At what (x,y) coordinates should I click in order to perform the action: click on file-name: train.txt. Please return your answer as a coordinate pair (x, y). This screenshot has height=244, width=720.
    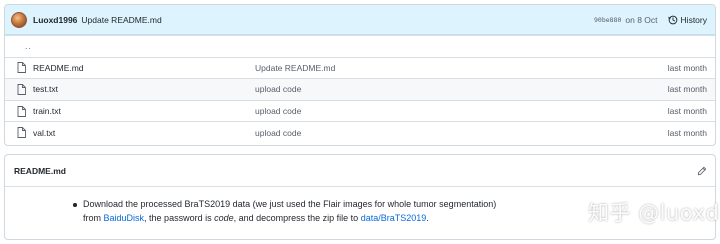
    Looking at the image, I should click on (47, 111).